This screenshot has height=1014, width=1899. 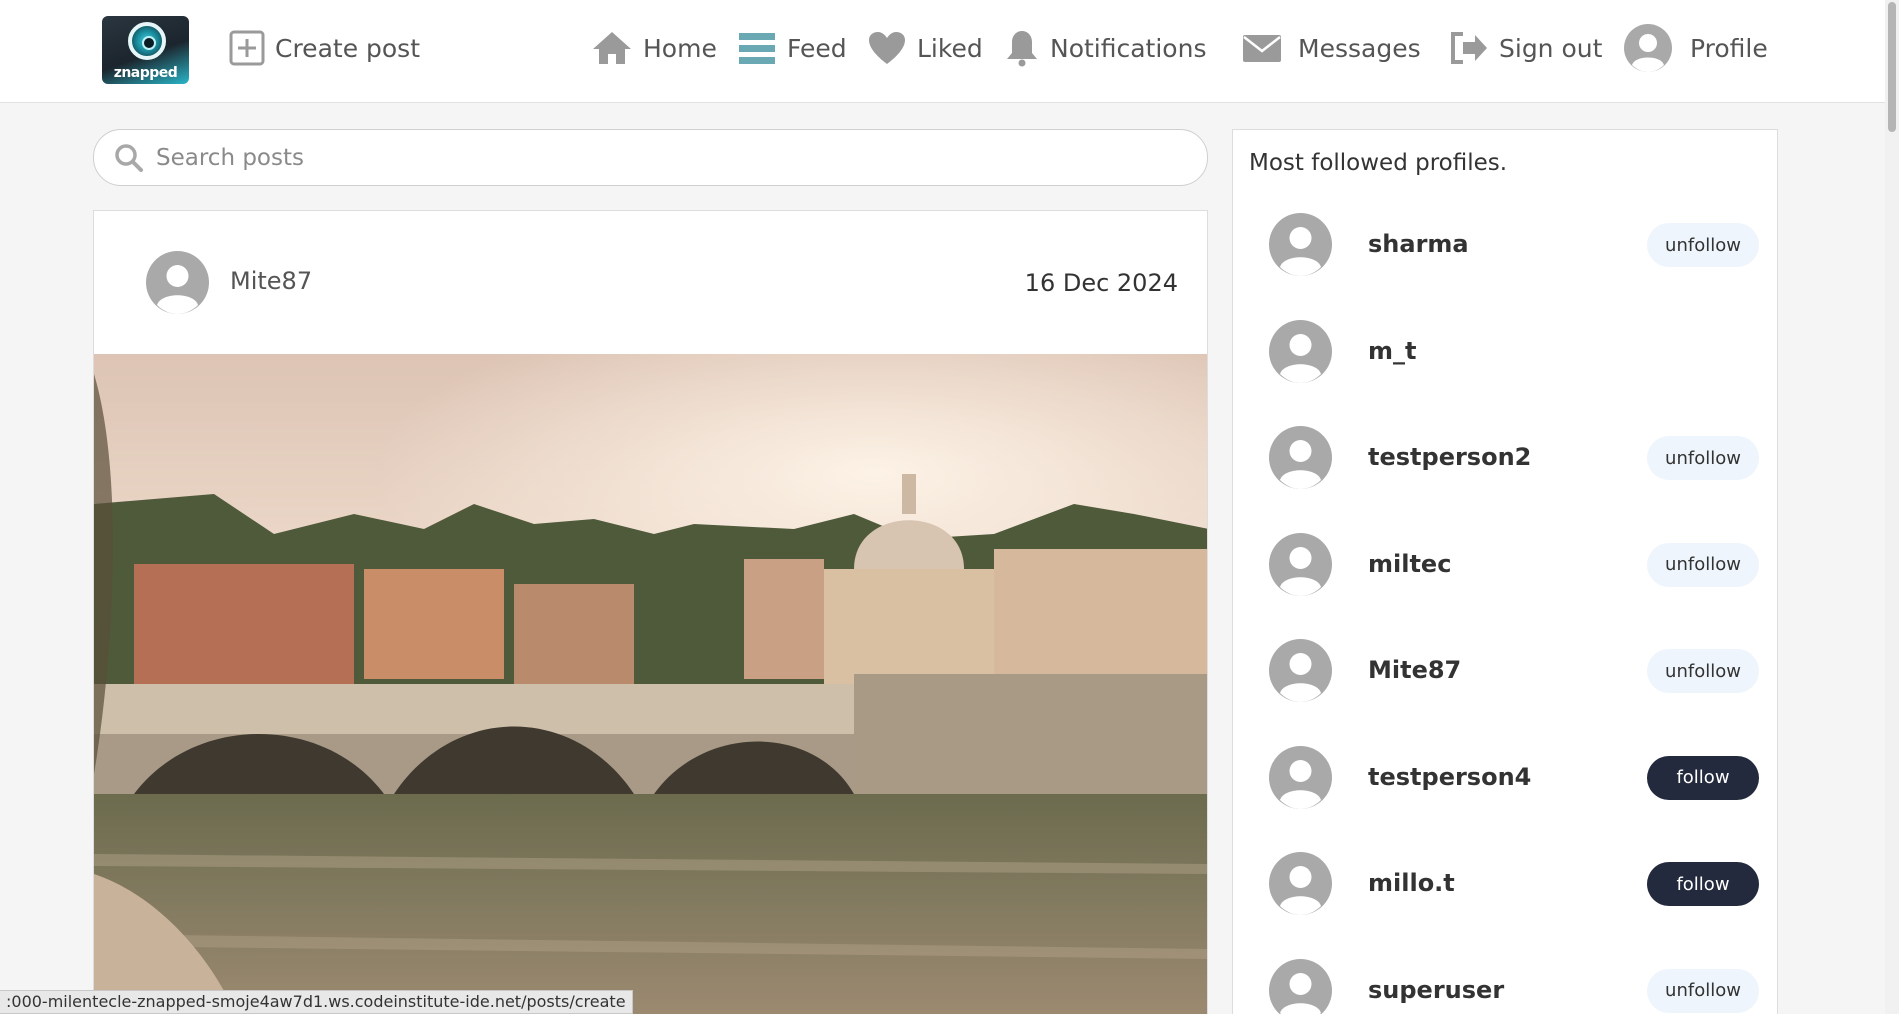 I want to click on sidebar-title: Most followed profiles., so click(x=1378, y=163).